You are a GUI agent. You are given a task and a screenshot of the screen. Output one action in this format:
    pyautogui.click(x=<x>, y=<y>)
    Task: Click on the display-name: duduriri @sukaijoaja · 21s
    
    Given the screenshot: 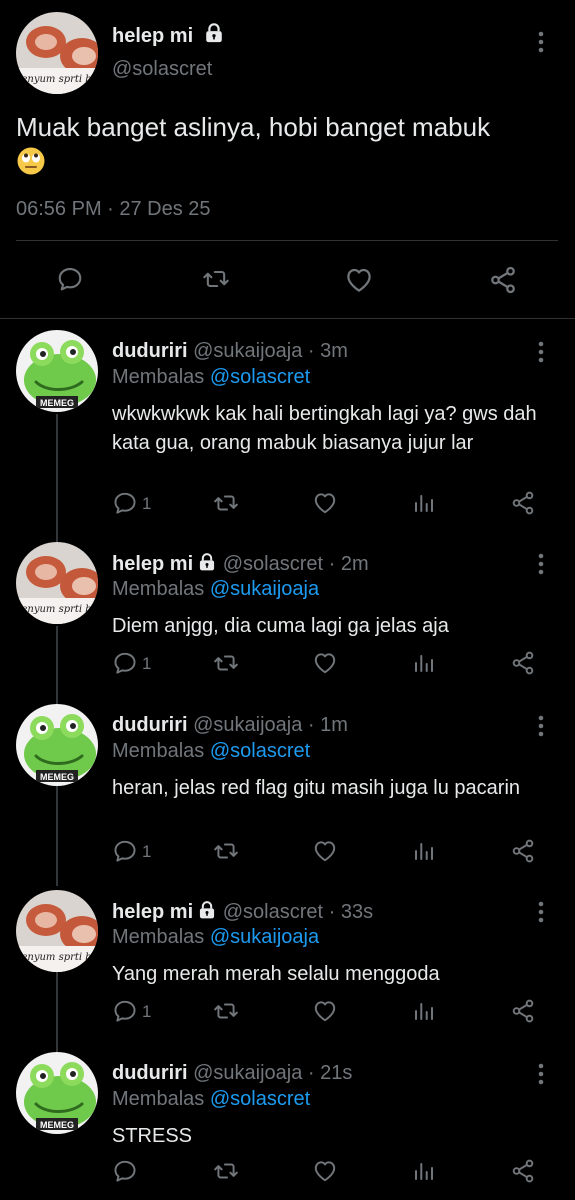 What is the action you would take?
    pyautogui.click(x=232, y=1073)
    